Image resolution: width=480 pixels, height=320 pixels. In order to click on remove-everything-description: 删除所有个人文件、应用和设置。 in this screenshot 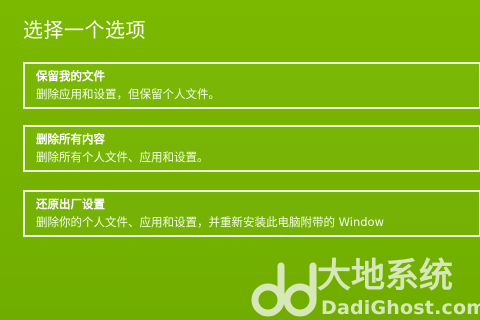, I will do `click(122, 157)`.